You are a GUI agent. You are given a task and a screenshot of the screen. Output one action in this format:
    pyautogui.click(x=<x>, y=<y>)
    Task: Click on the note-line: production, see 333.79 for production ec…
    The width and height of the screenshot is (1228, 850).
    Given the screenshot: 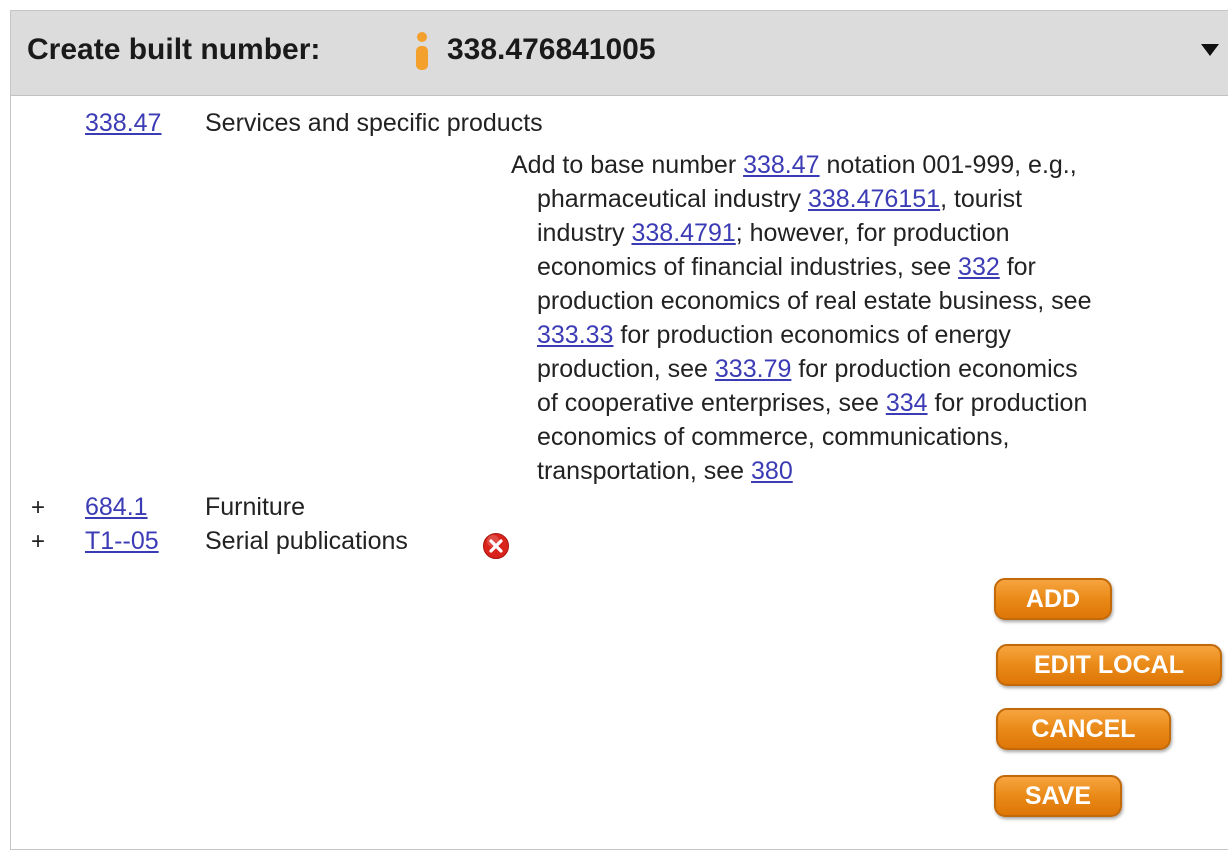 What is the action you would take?
    pyautogui.click(x=807, y=369)
    